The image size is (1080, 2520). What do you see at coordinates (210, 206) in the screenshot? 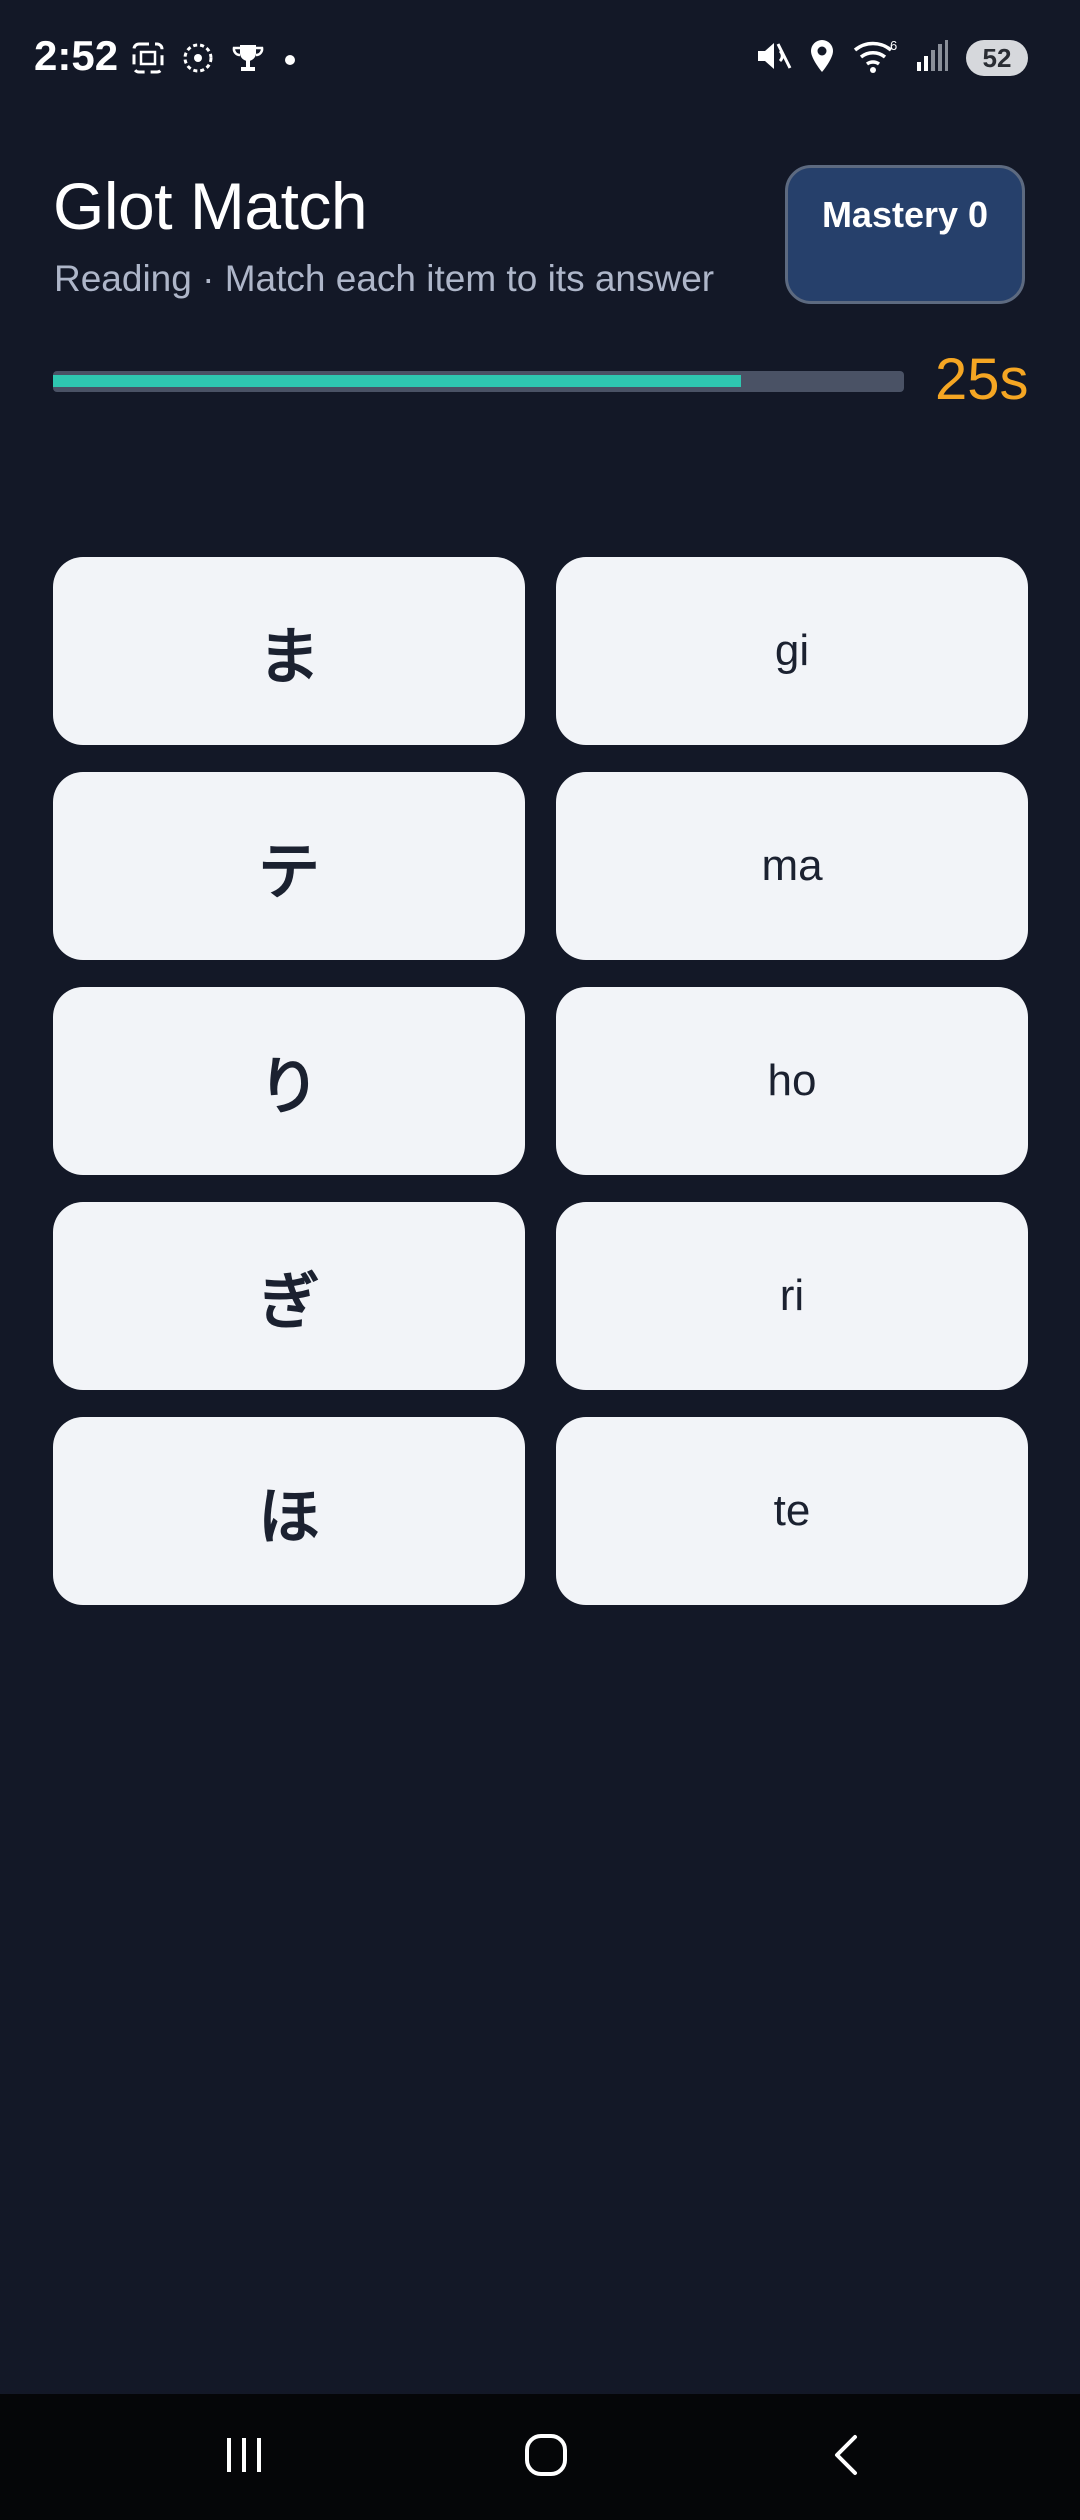
I see `app-title: Glot Match` at bounding box center [210, 206].